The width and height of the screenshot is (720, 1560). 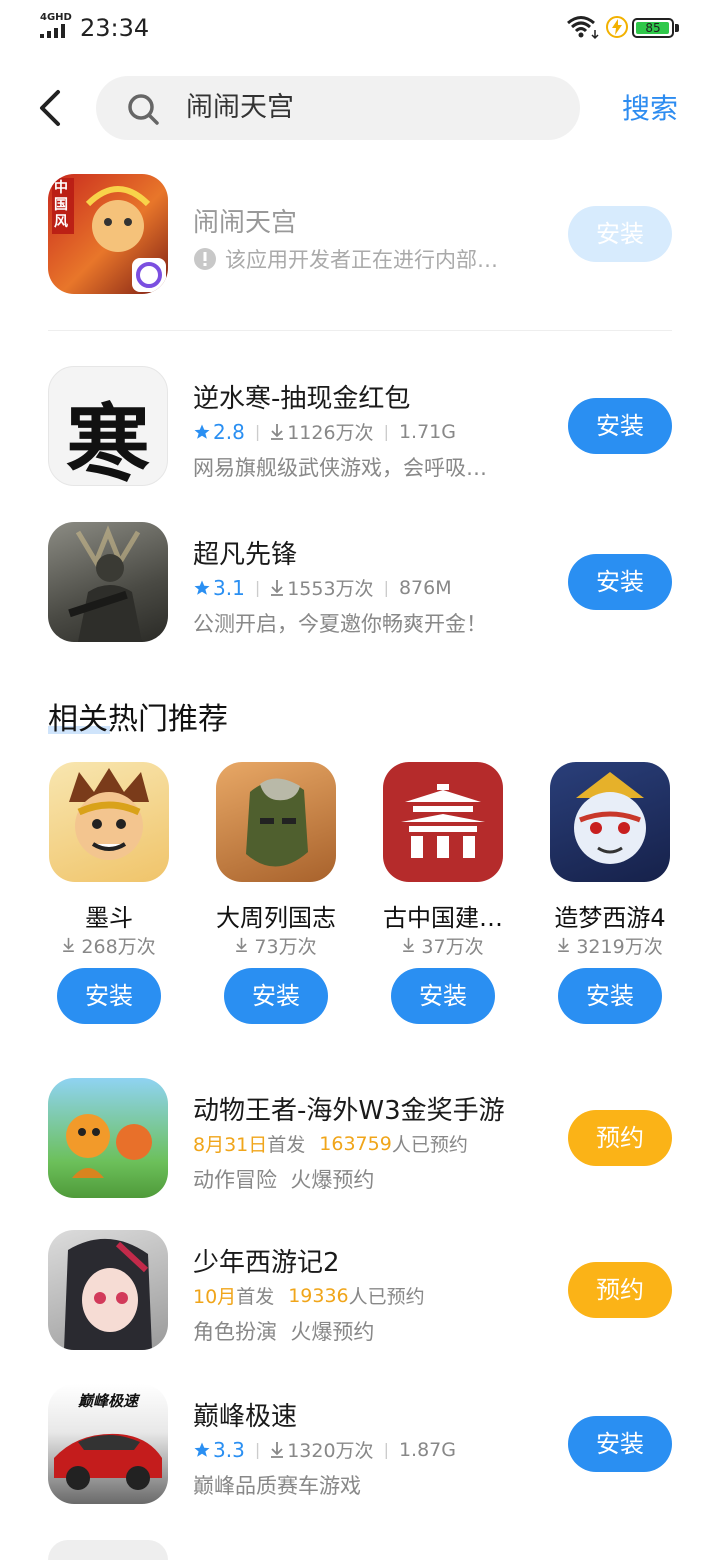 What do you see at coordinates (443, 822) in the screenshot?
I see `app-icon-guzhongguo` at bounding box center [443, 822].